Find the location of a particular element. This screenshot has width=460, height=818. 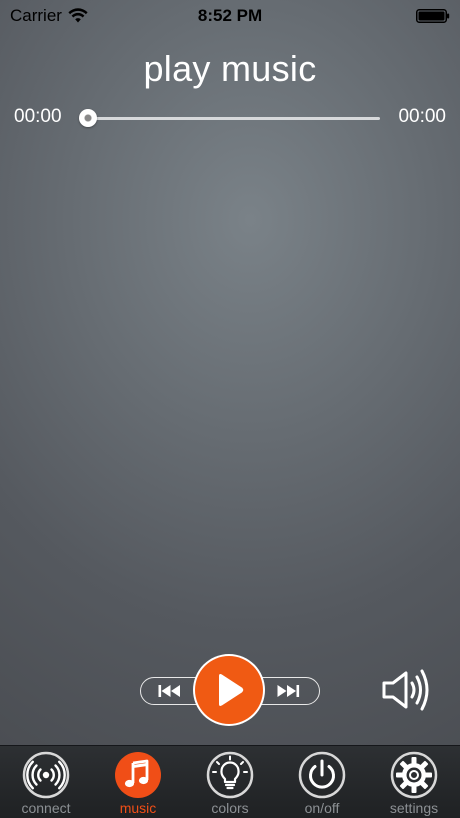

page-title: play music is located at coordinates (230, 68).